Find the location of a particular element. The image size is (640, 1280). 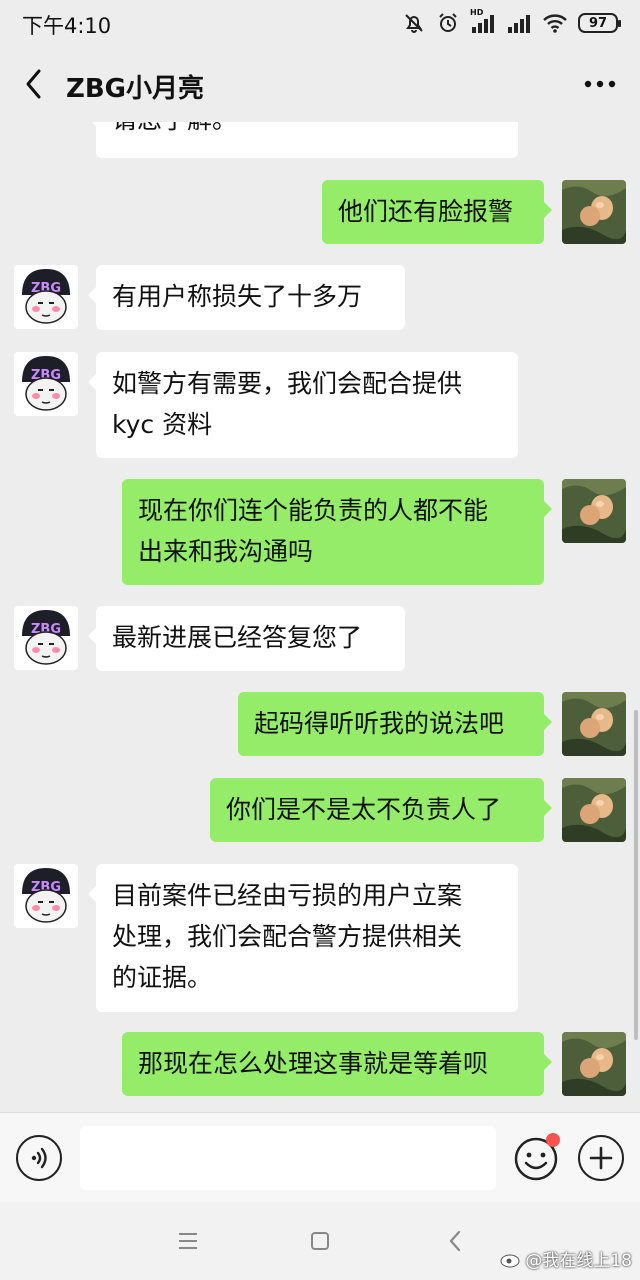

wifi-icon is located at coordinates (555, 23).